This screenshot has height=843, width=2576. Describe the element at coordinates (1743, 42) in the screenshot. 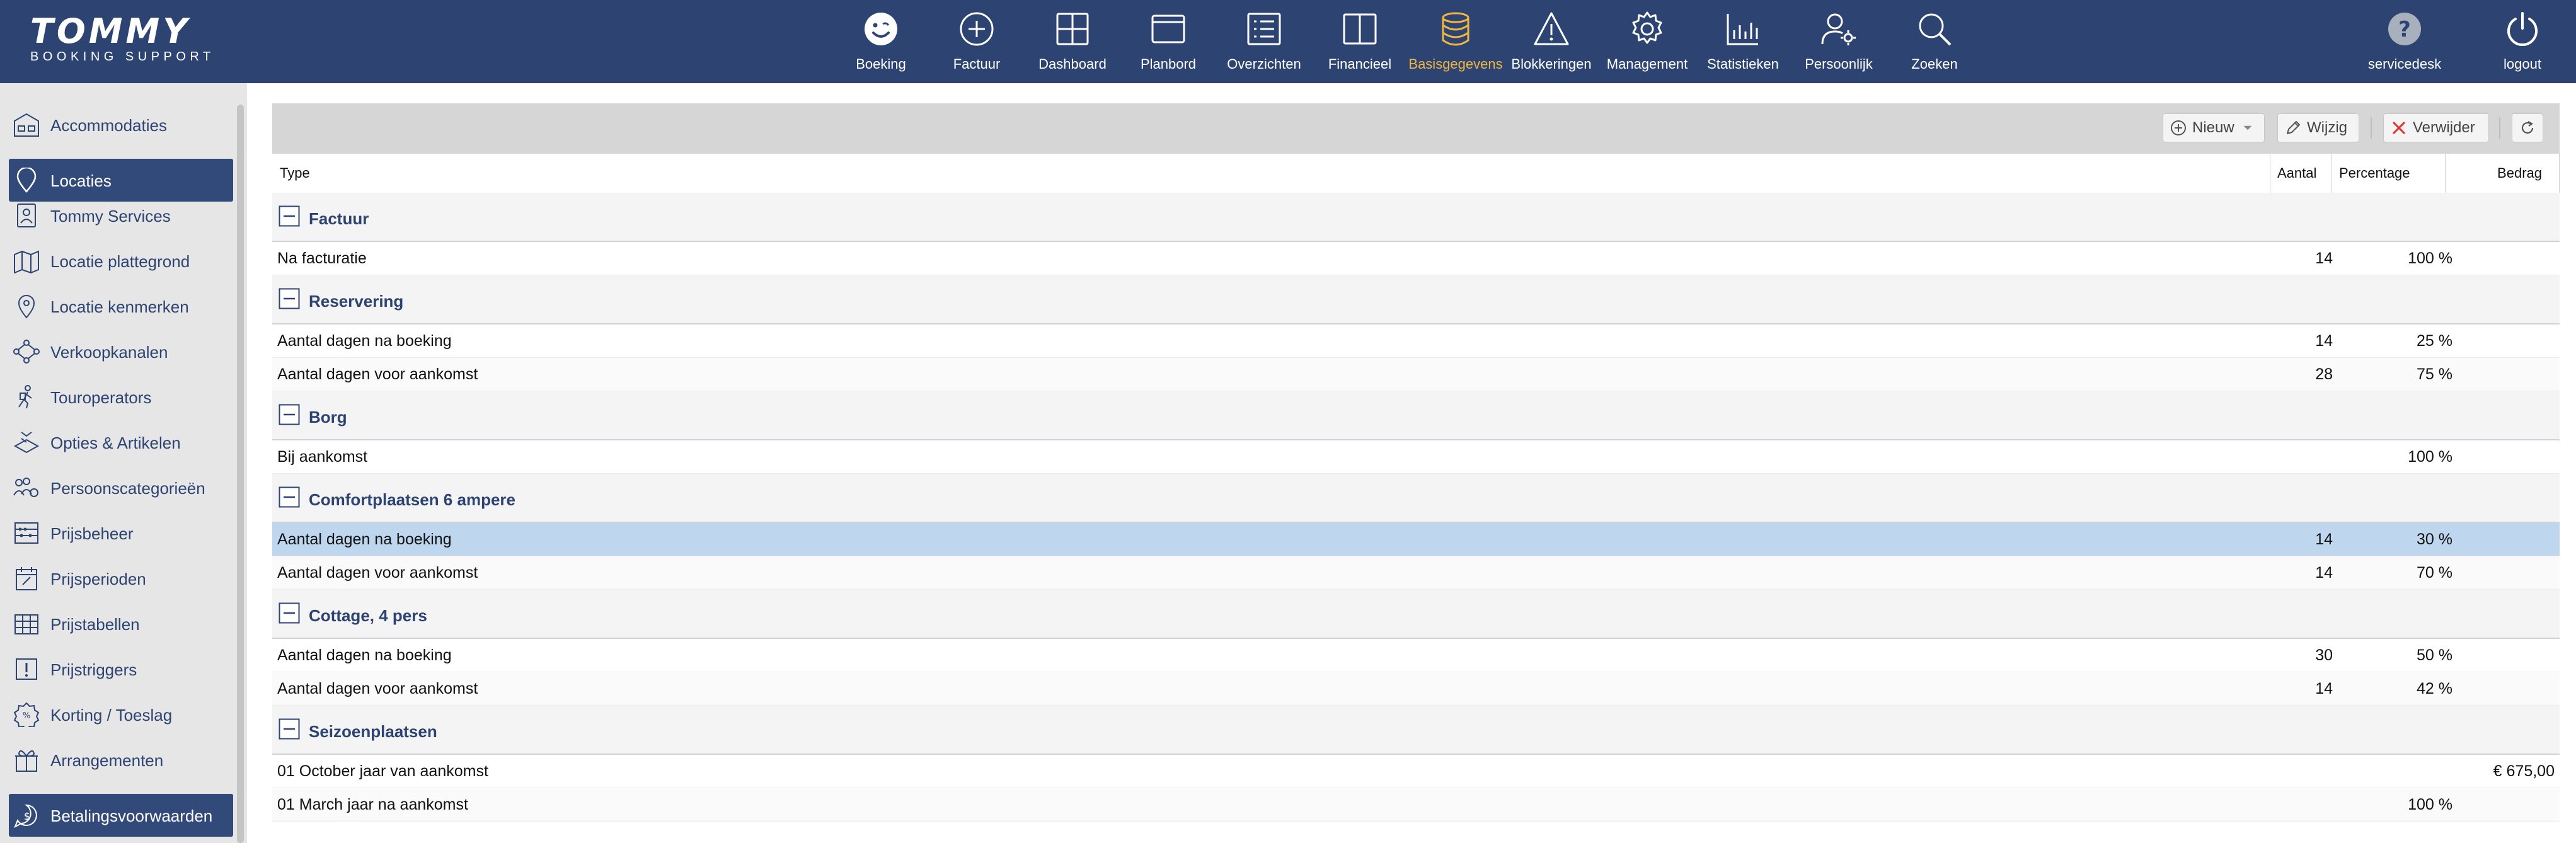

I see `nav-statistieken: Statistieken` at that location.